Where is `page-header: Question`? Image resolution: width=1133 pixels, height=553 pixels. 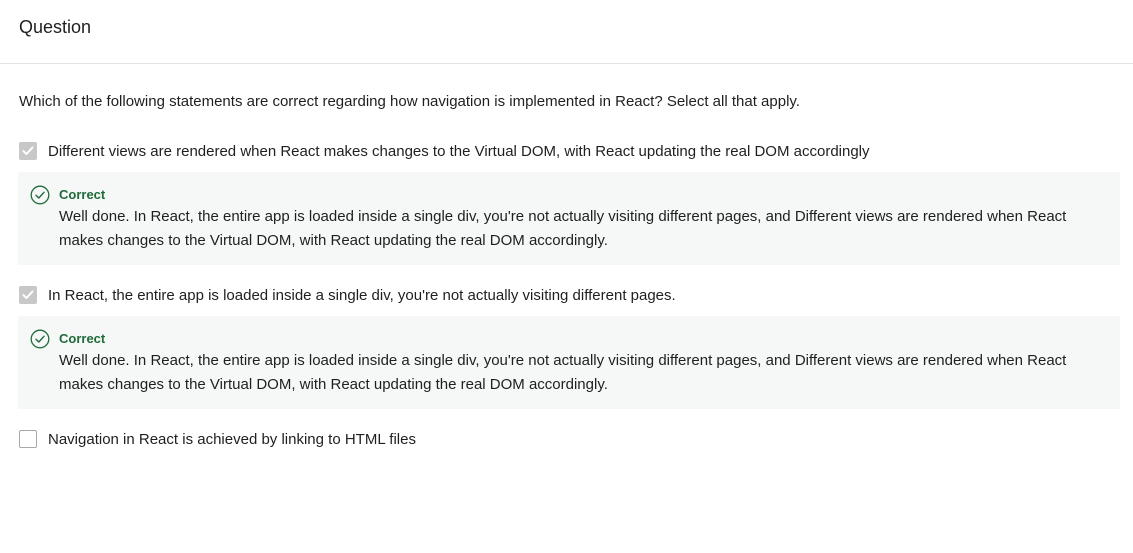 page-header: Question is located at coordinates (566, 32).